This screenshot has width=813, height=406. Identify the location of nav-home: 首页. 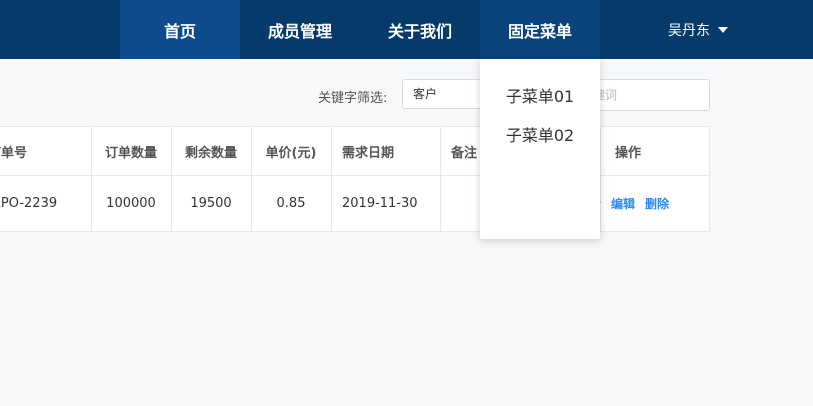
(180, 29).